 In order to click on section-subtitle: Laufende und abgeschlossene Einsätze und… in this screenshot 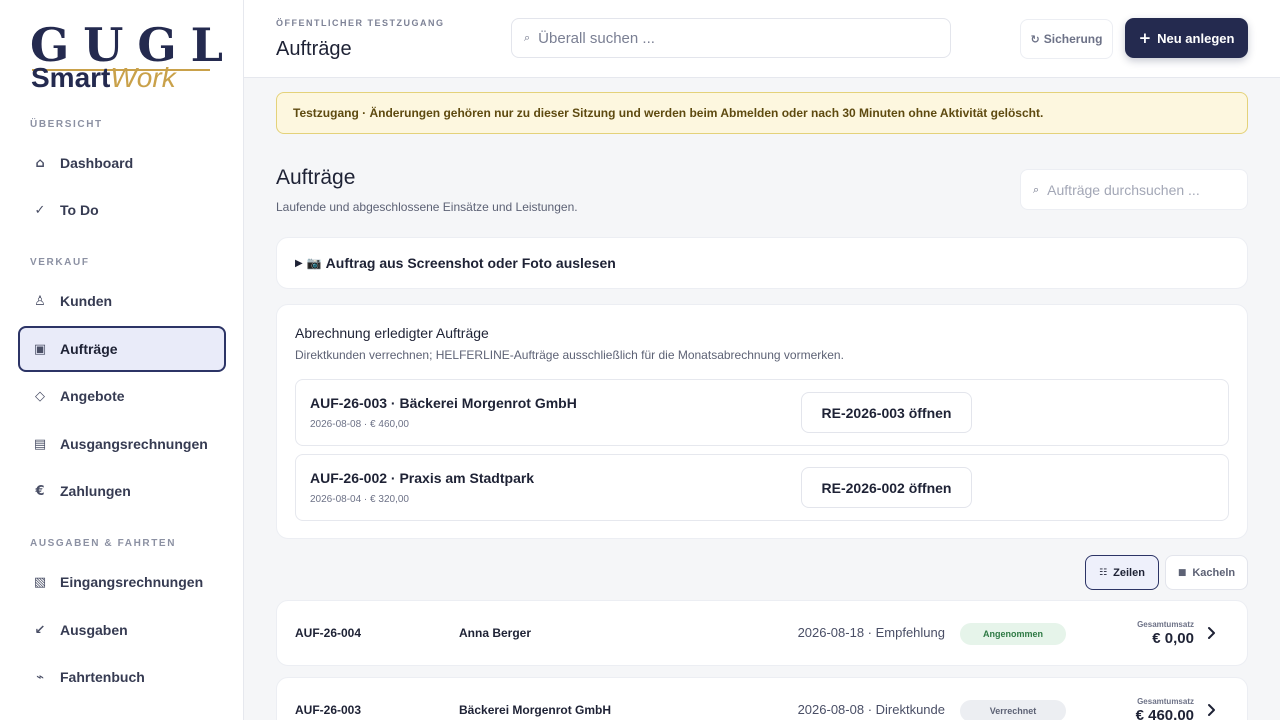, I will do `click(427, 207)`.